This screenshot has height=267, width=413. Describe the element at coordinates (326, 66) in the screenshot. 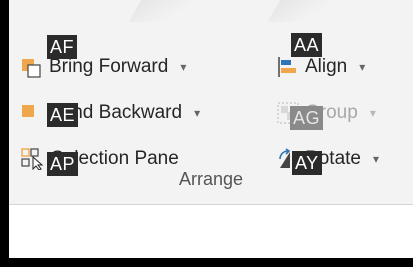

I see `align-label: Align` at that location.